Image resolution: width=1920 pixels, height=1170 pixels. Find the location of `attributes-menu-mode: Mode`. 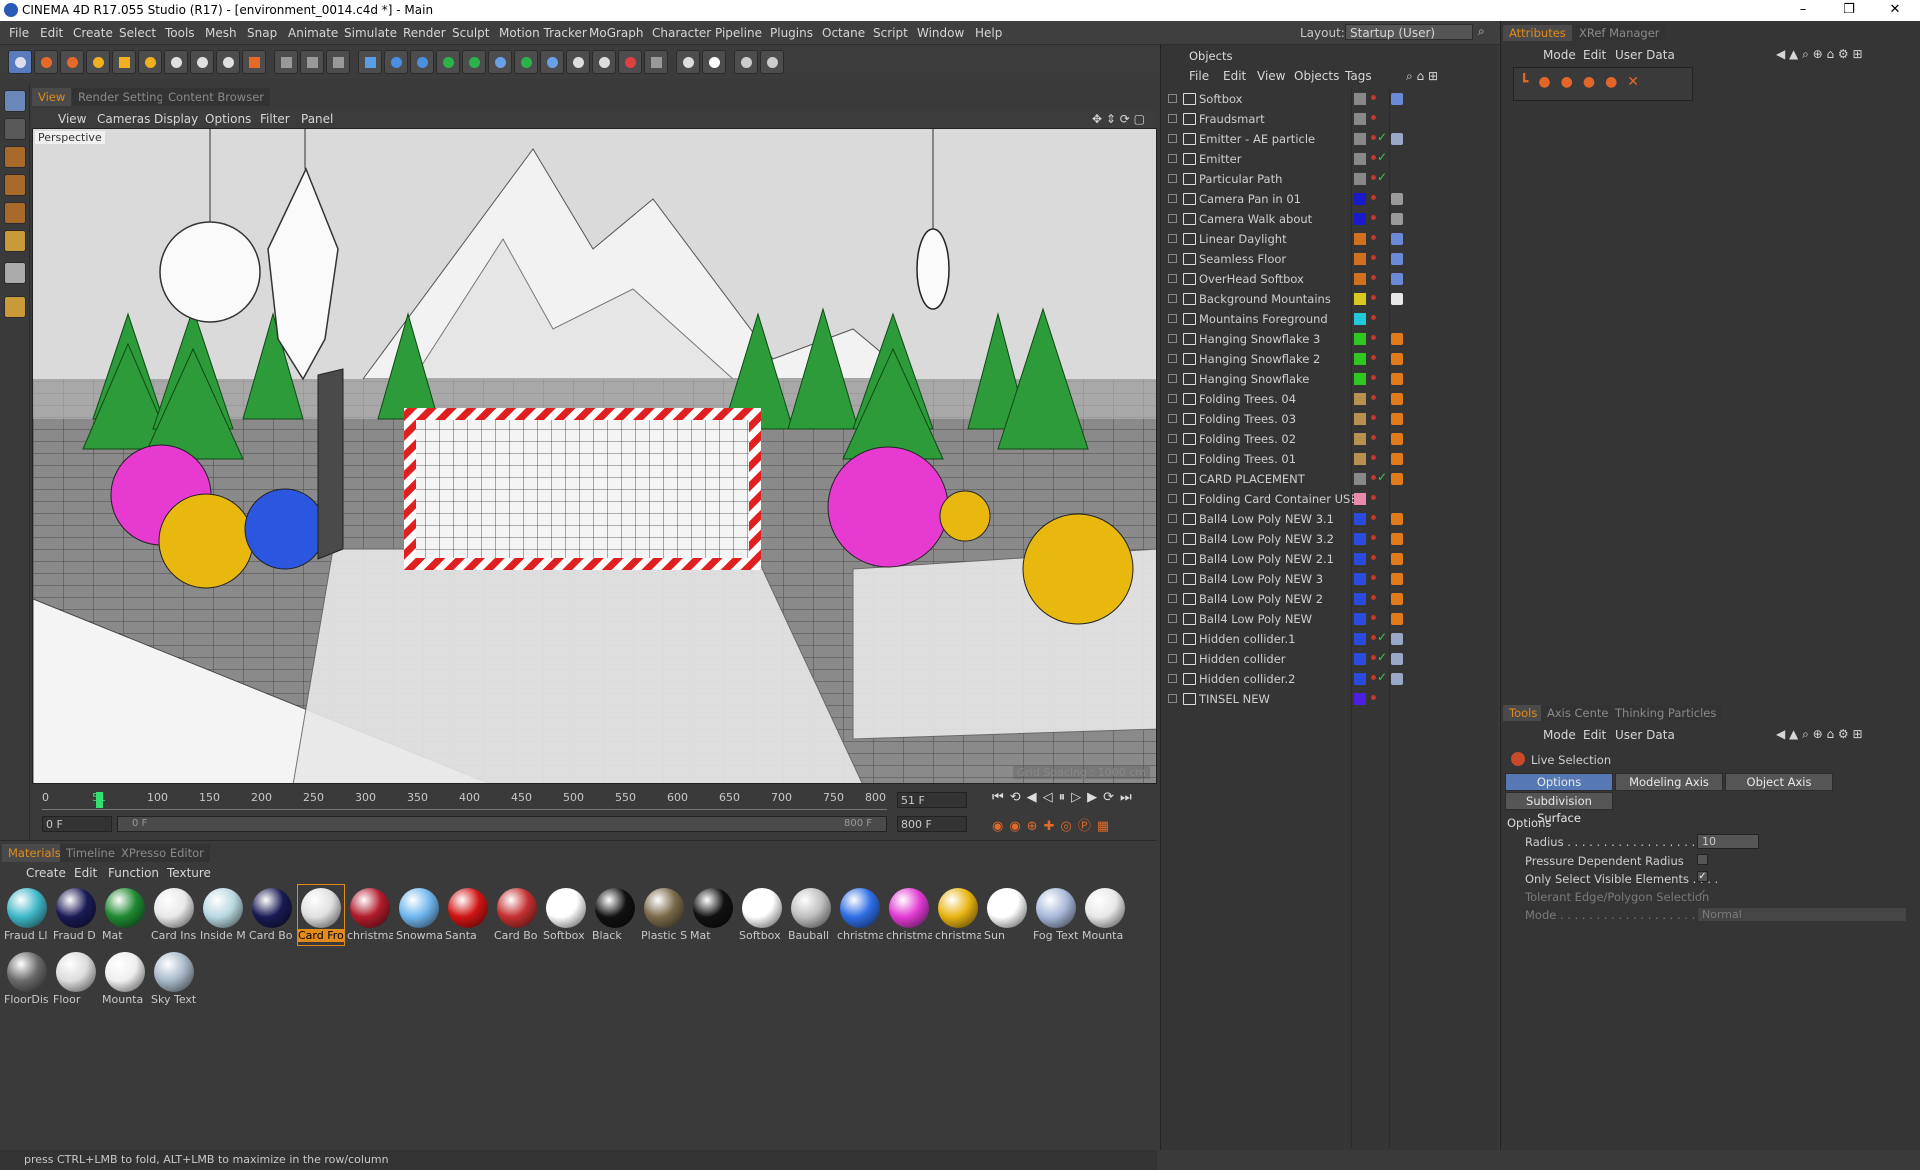

attributes-menu-mode: Mode is located at coordinates (1559, 55).